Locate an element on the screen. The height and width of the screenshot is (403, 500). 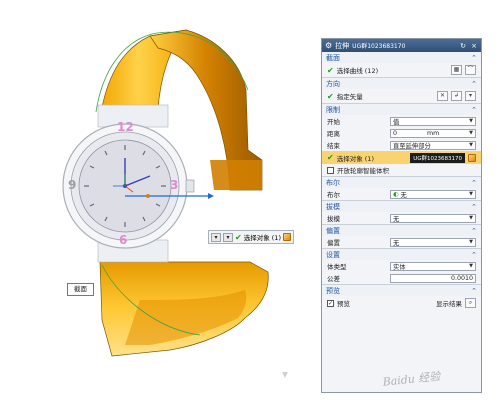
body-type-value: 实体 is located at coordinates (399, 267).